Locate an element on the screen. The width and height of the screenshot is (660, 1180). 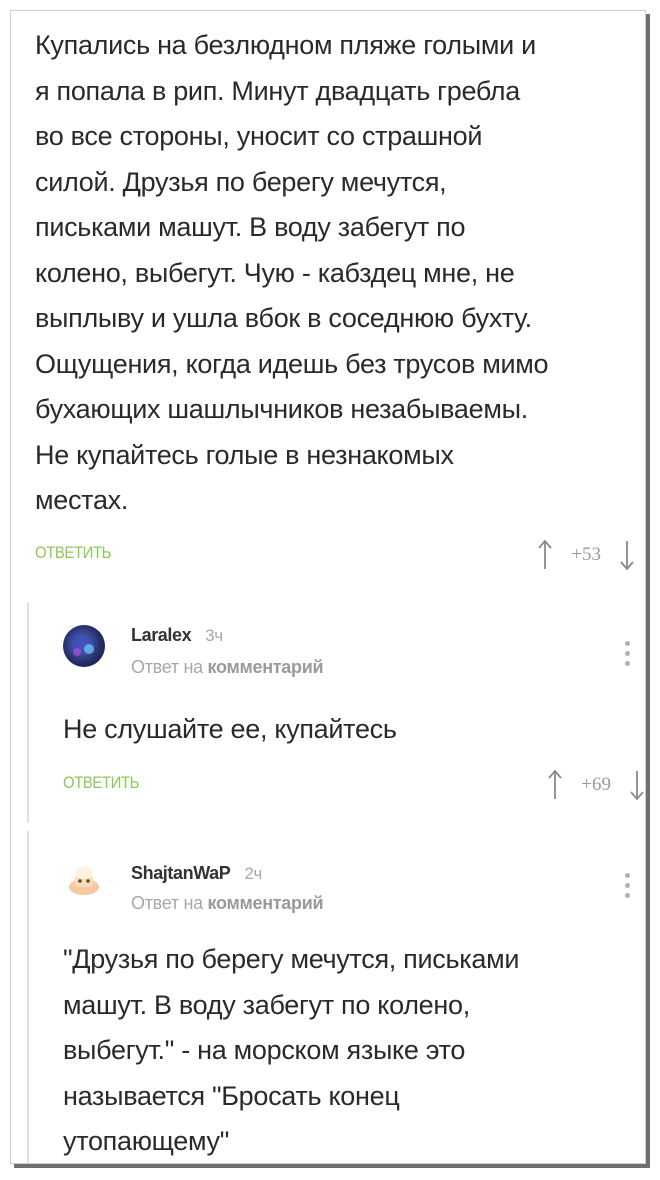
score: +53 is located at coordinates (586, 554).